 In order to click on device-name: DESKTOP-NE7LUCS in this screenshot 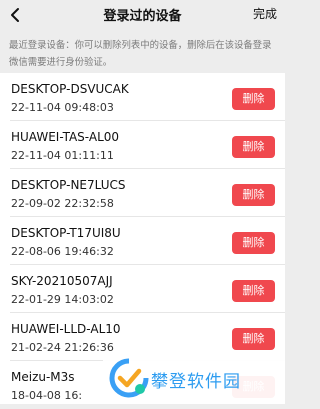, I will do `click(68, 185)`.